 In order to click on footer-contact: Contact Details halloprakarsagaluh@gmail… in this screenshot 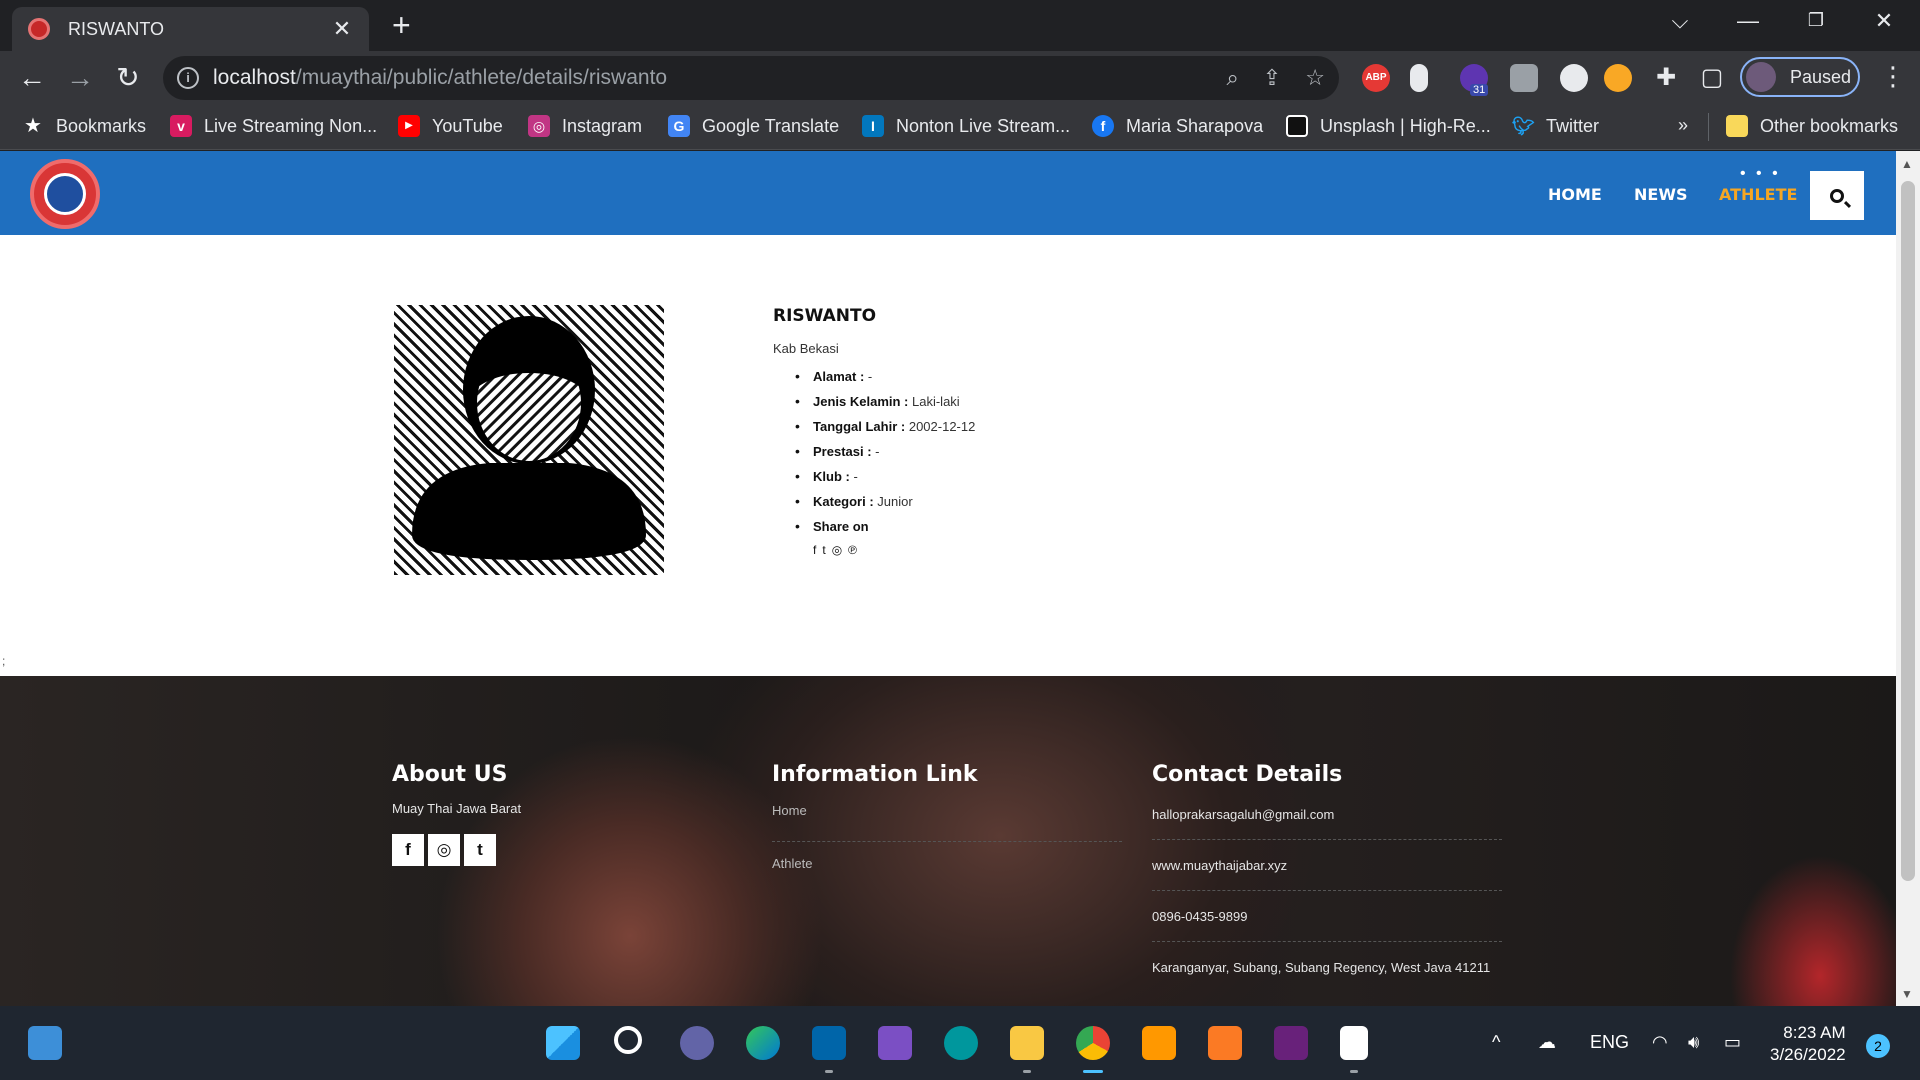, I will do `click(1327, 883)`.